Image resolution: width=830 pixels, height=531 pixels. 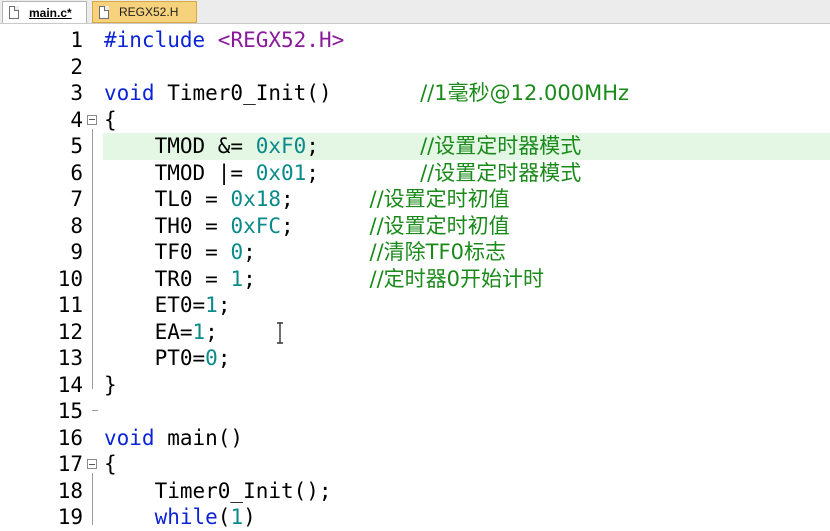 I want to click on code-text: while(1), so click(x=180, y=517).